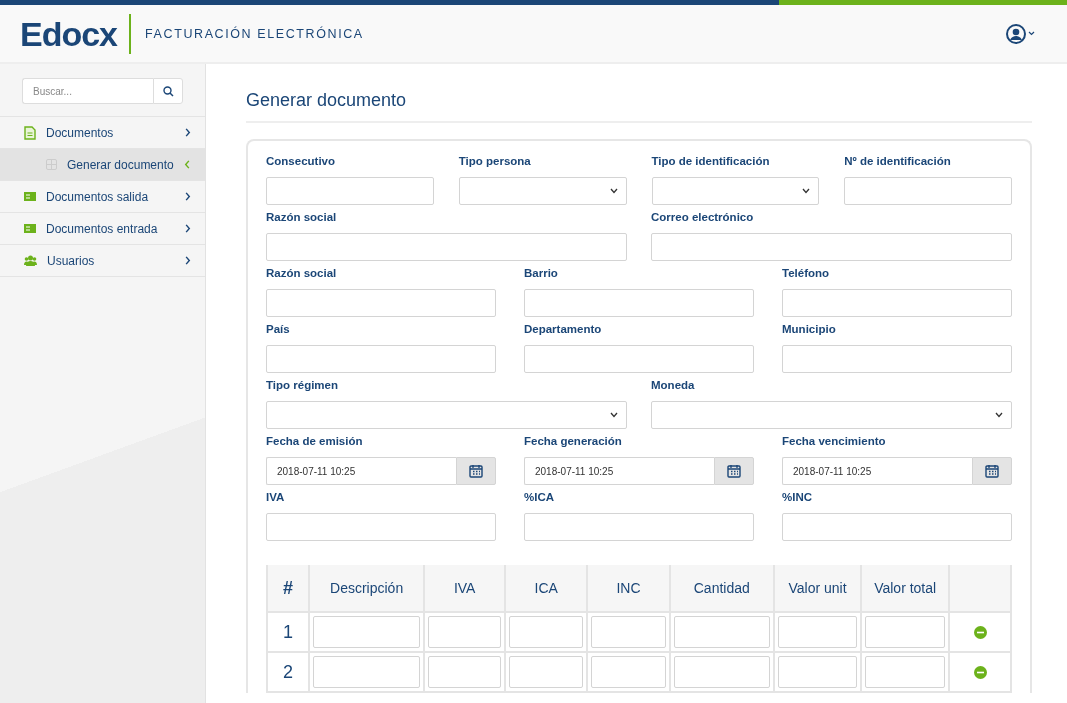  I want to click on field-label: %INC, so click(798, 498).